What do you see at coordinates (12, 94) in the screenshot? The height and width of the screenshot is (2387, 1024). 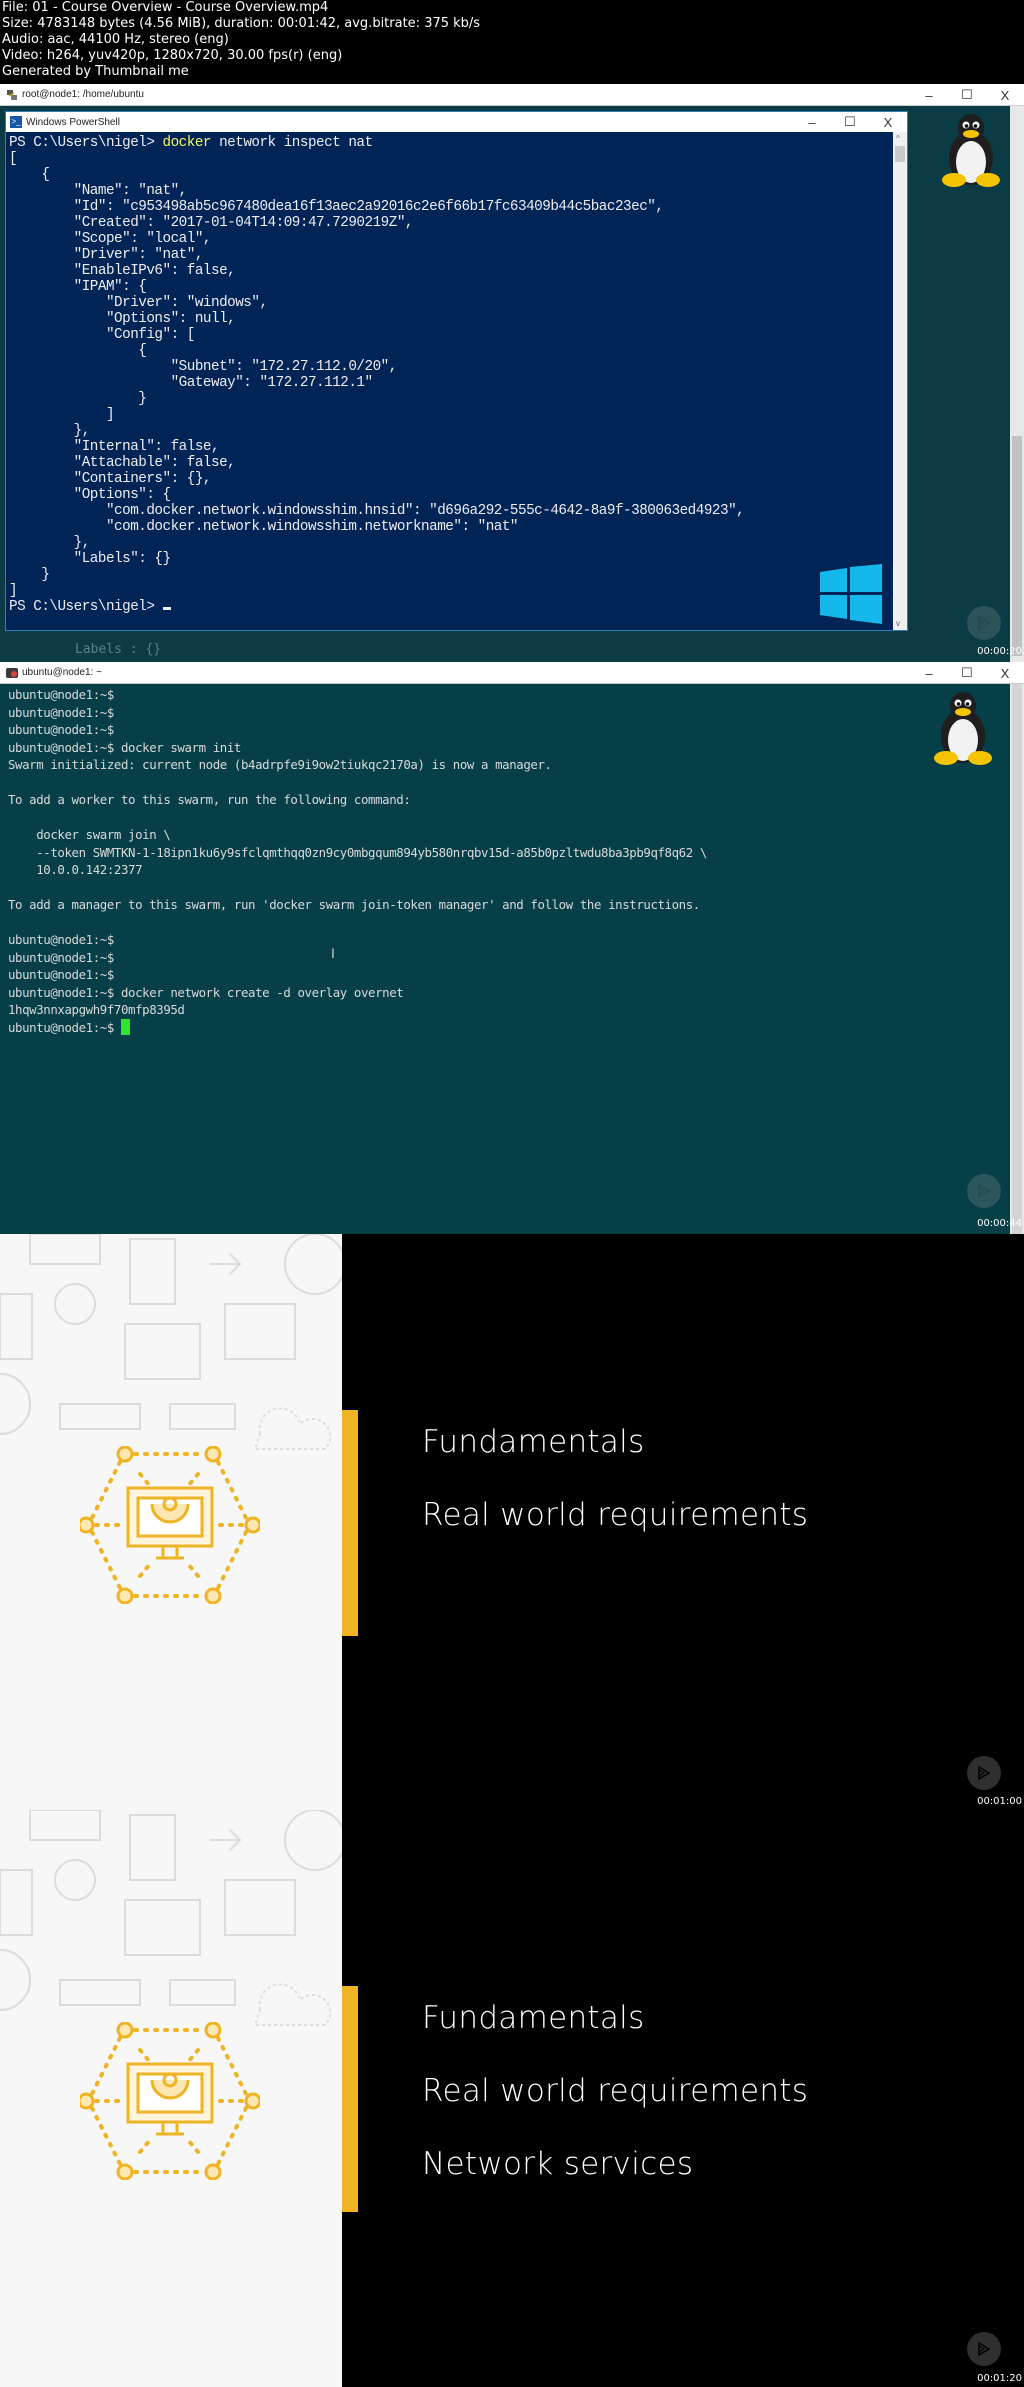 I see `putty-icon` at bounding box center [12, 94].